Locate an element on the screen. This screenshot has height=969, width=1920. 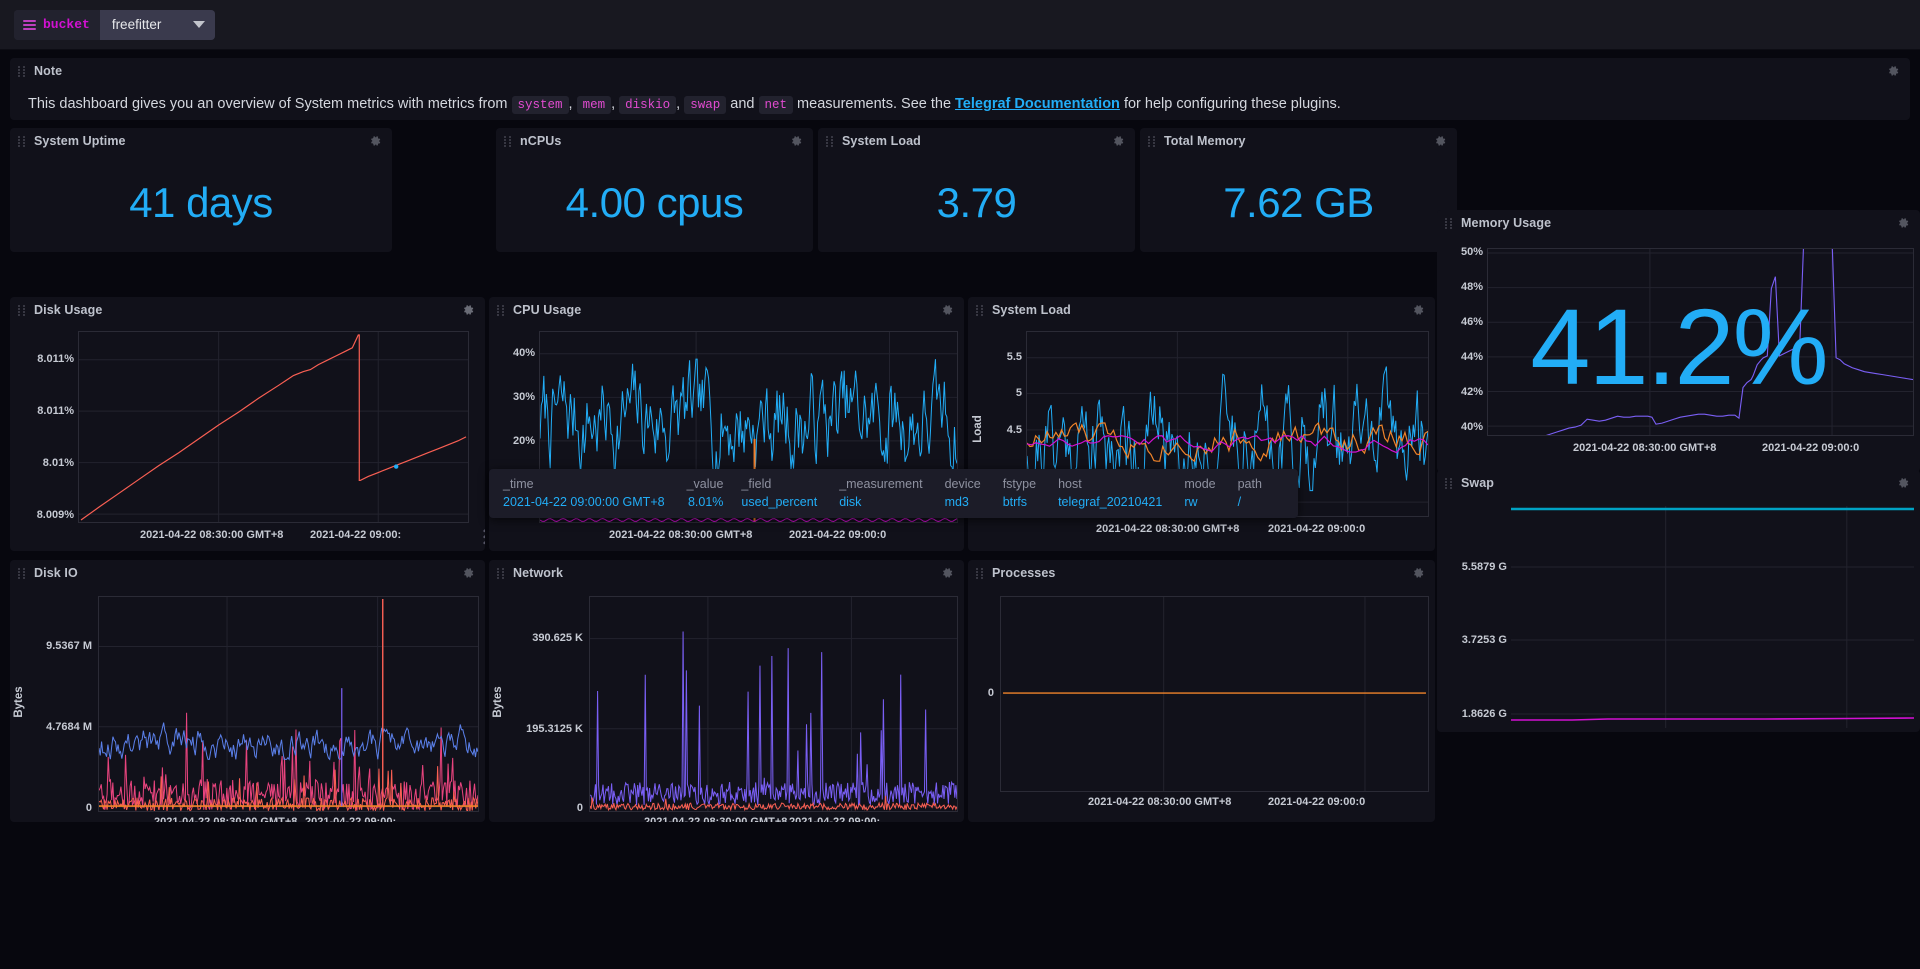
cell-system-uptime-header: System Uptime is located at coordinates (201, 141).